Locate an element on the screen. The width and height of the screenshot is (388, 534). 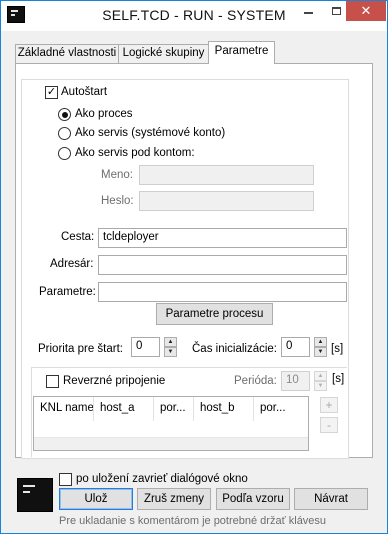
priority-field: 0 is located at coordinates (145, 347).